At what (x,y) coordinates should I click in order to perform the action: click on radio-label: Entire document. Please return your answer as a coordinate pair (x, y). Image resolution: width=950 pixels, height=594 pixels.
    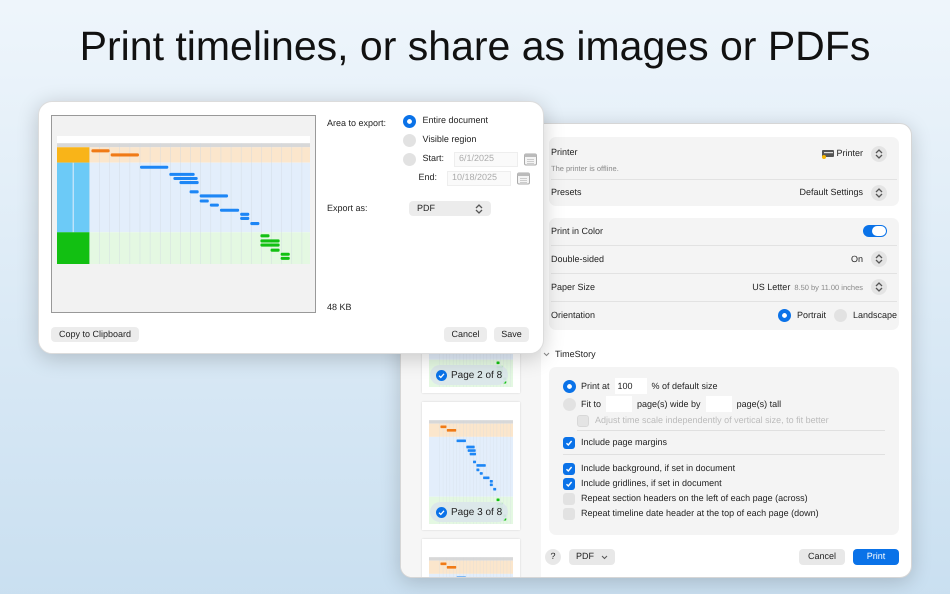
    Looking at the image, I should click on (455, 121).